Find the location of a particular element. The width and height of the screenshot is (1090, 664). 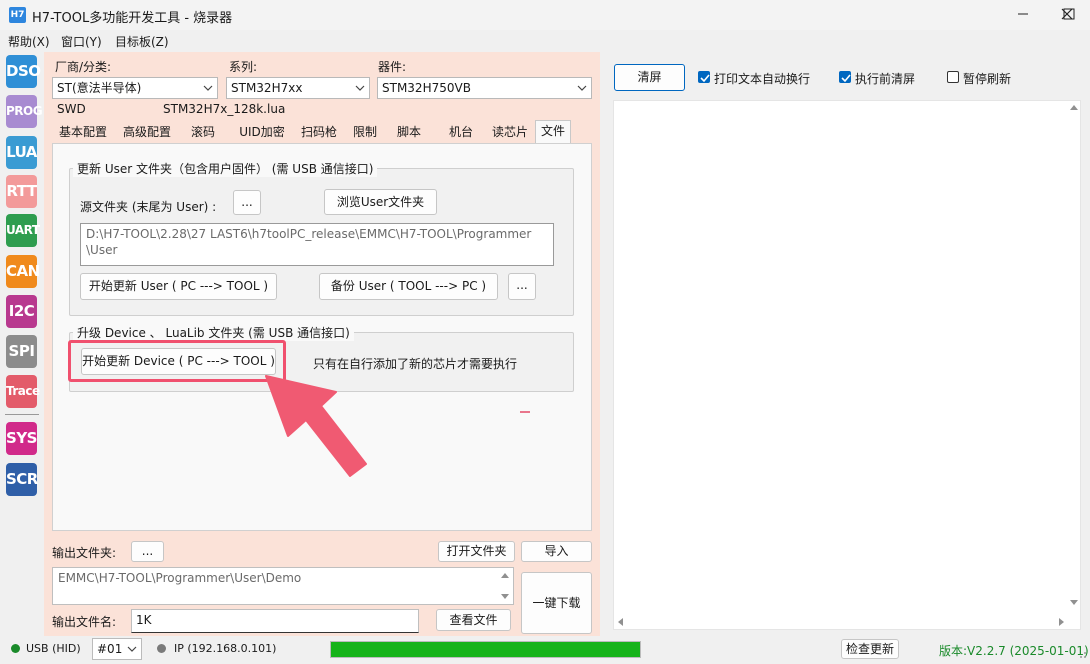

clear-before-run-checkbox is located at coordinates (845, 77).